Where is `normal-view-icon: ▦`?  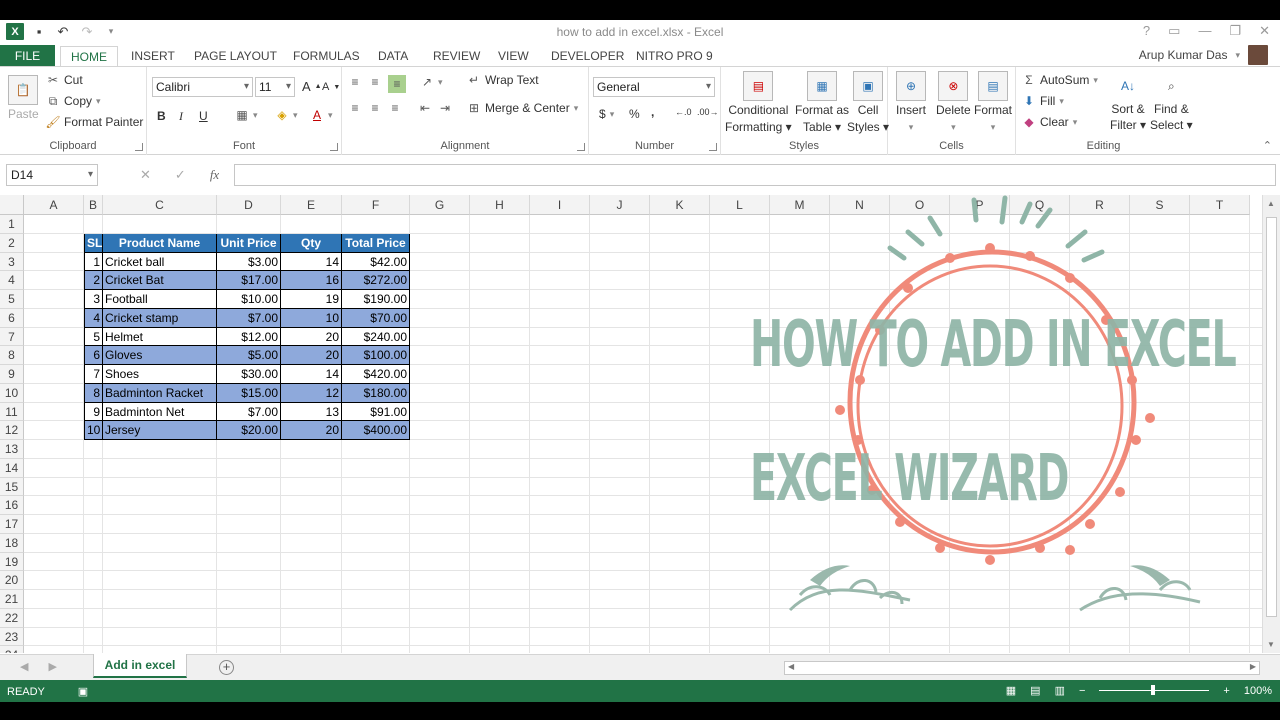
normal-view-icon: ▦ is located at coordinates (1011, 690).